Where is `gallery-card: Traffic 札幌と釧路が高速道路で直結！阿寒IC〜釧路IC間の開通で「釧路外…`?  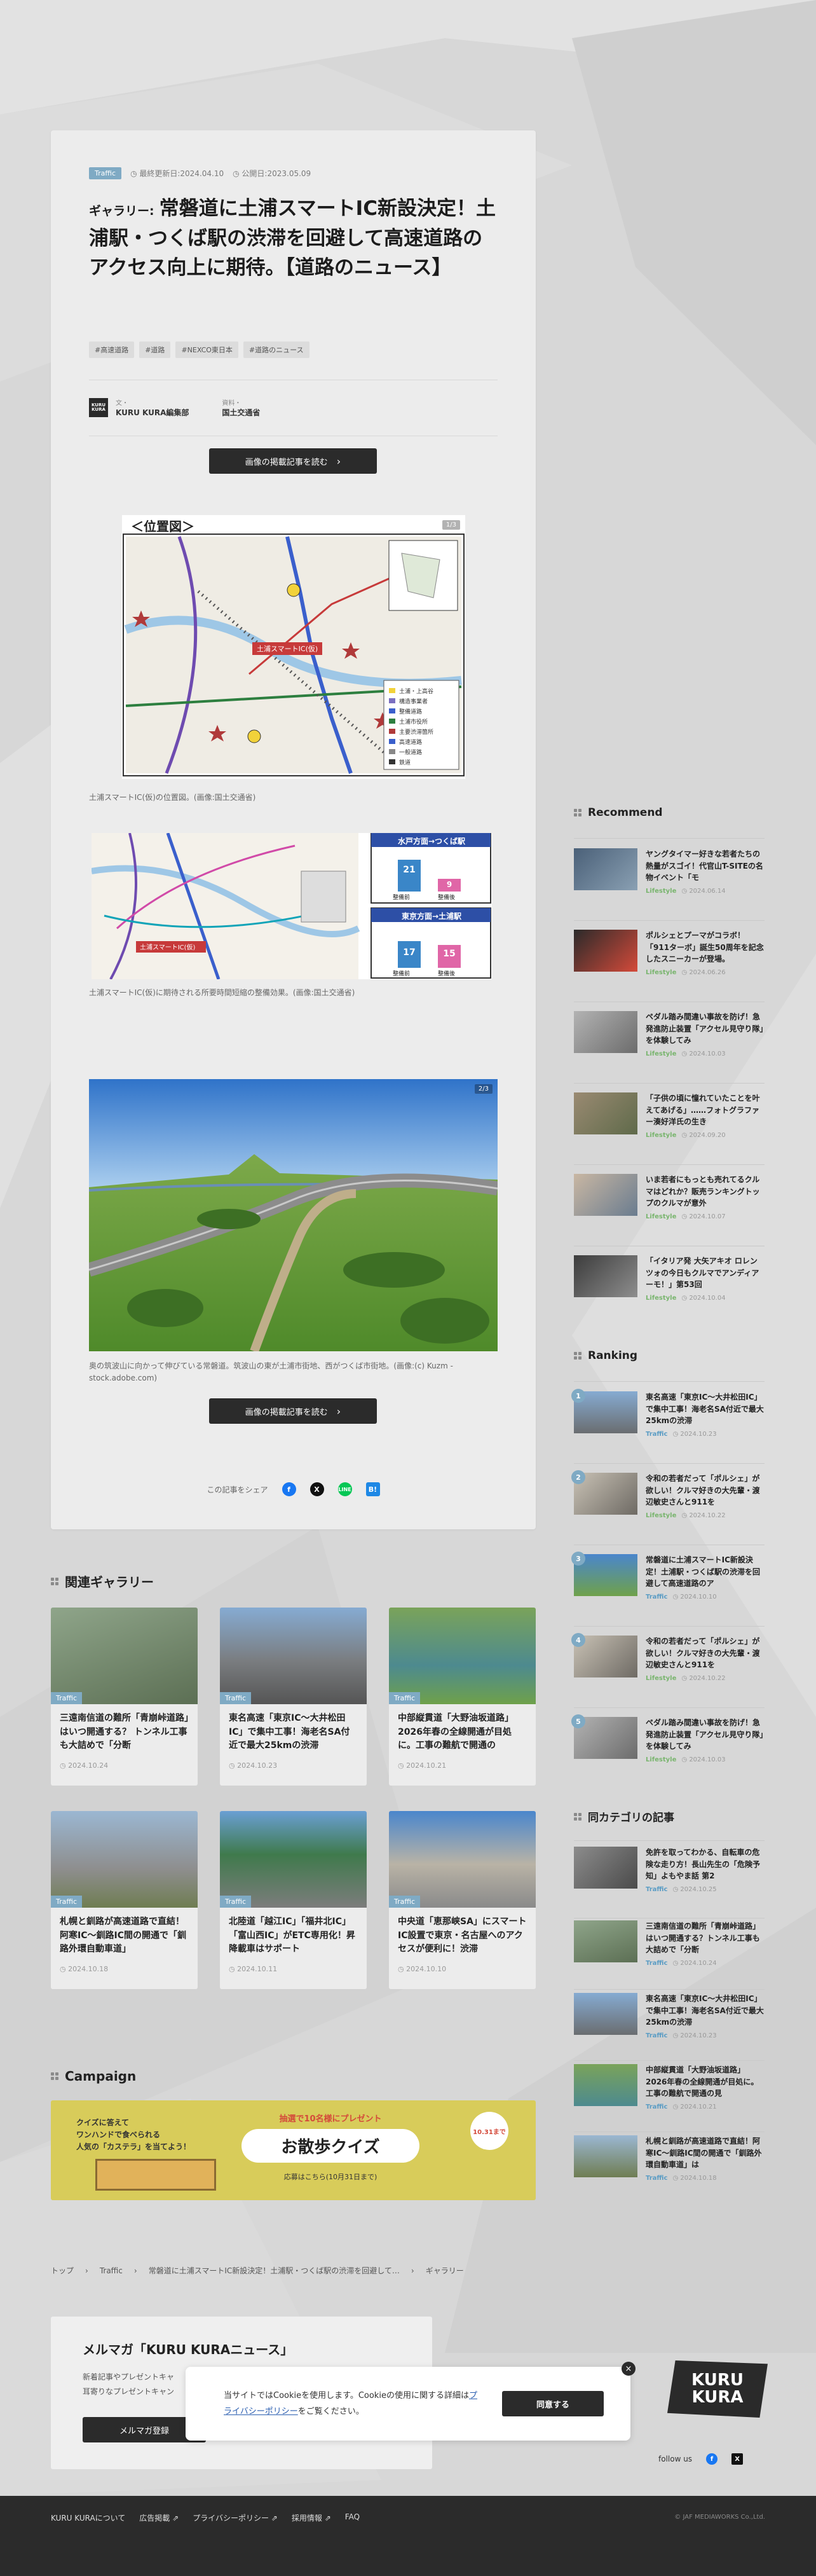 gallery-card: Traffic 札幌と釧路が高速道路で直結！阿寒IC〜釧路IC間の開通で「釧路外… is located at coordinates (124, 1900).